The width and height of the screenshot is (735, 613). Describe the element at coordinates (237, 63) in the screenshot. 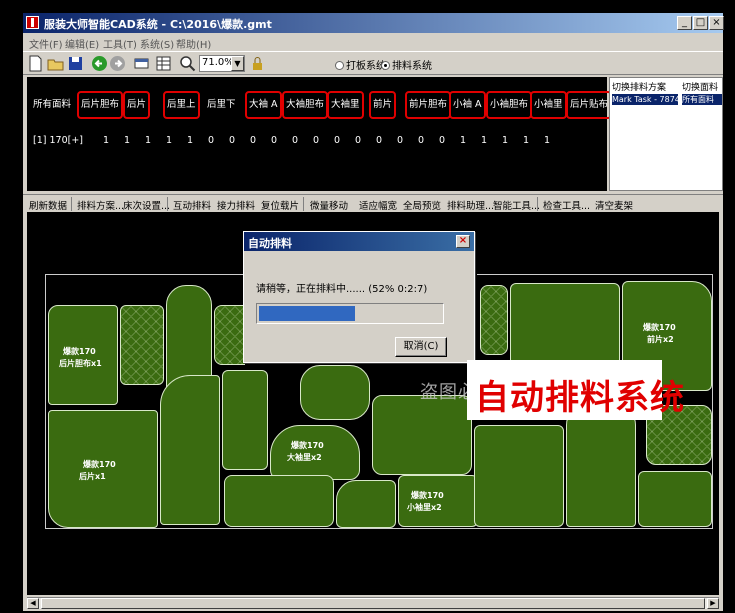

I see `chevron-down-icon: ▼` at that location.